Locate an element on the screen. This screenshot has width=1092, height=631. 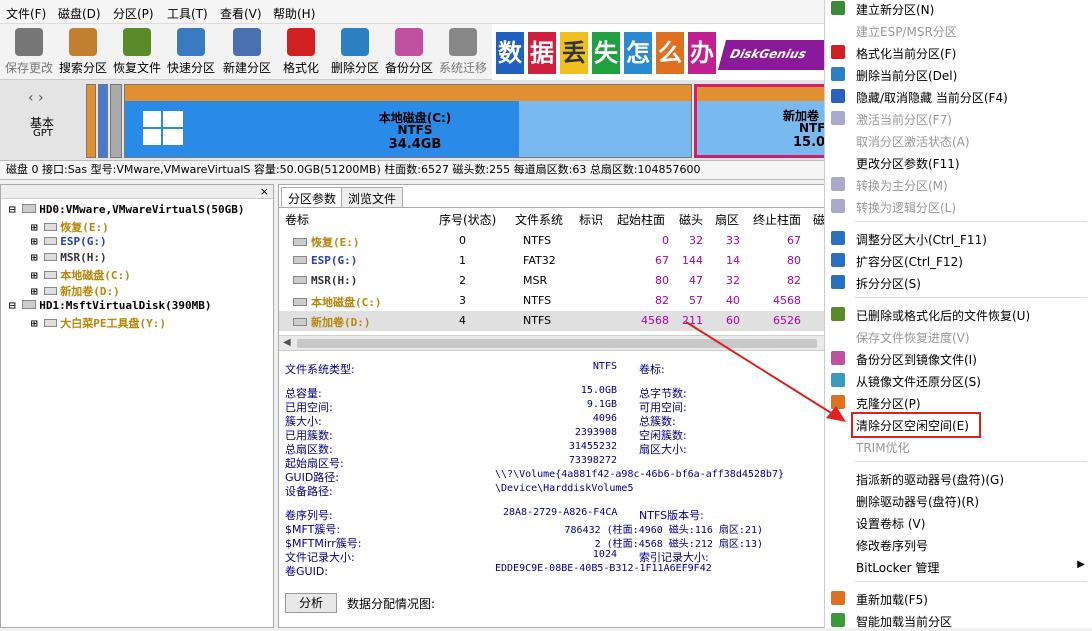
toolbar-button: 搜索分区 is located at coordinates (83, 52).